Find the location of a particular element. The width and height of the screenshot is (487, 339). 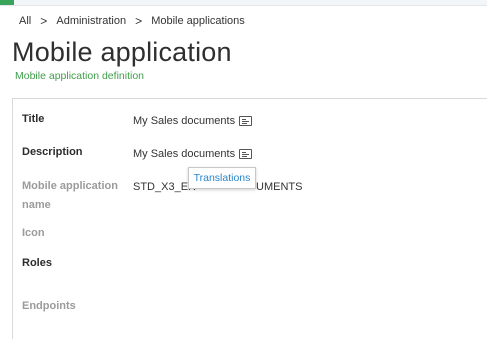

endpoints-label: Endpoints is located at coordinates (49, 306).